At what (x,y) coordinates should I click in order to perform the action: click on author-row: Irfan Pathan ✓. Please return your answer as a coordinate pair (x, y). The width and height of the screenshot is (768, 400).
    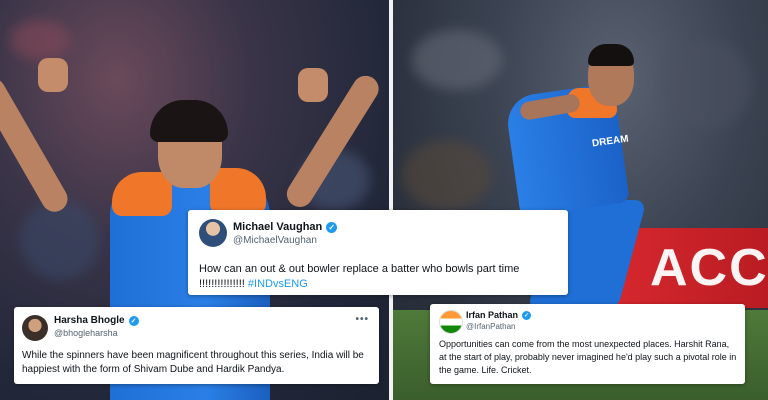
    Looking at the image, I should click on (499, 315).